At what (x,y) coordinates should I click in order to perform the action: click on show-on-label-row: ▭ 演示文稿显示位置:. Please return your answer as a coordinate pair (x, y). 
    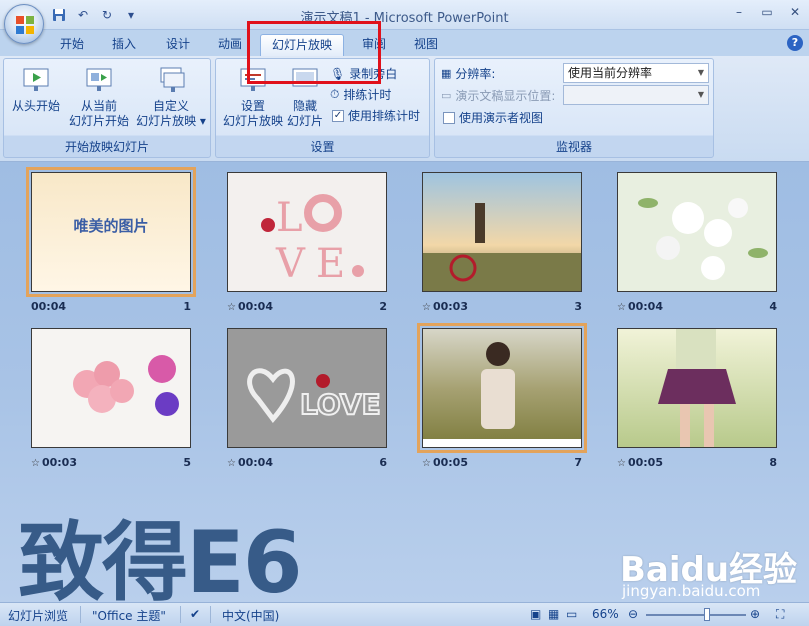
    Looking at the image, I should click on (498, 95).